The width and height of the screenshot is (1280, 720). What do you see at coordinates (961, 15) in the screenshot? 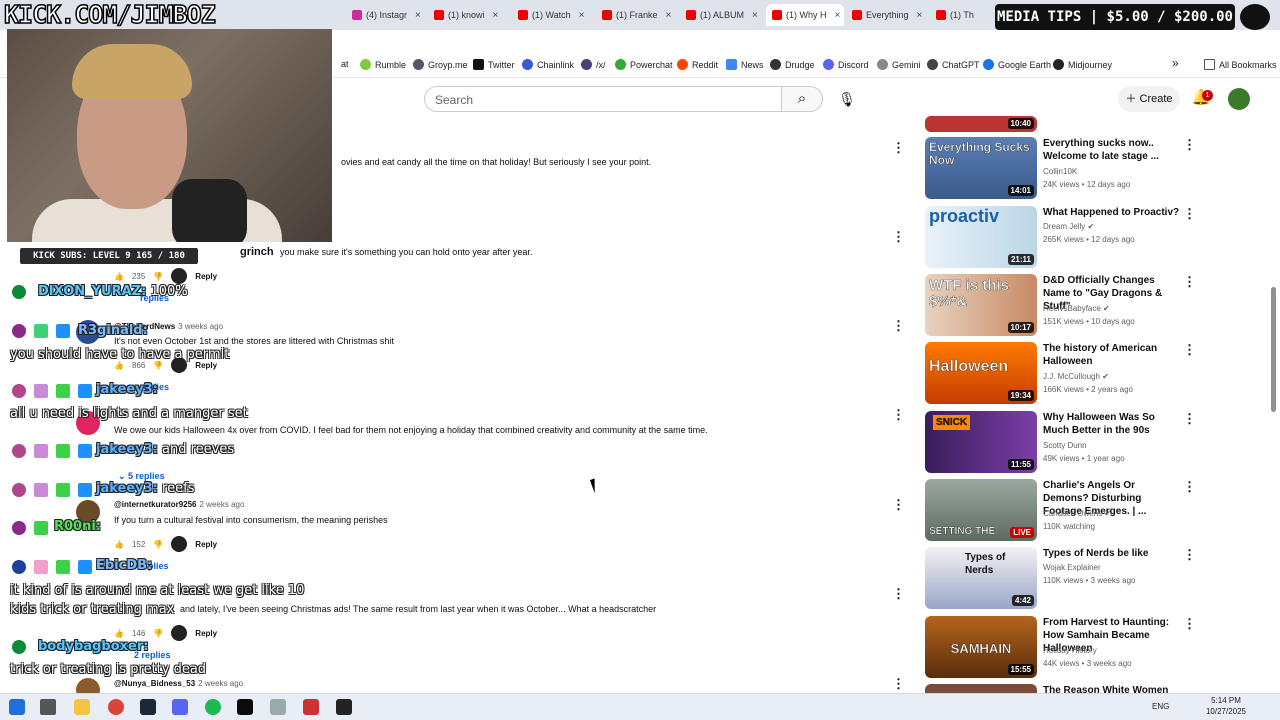
I see `browser-tab: (1) Th` at bounding box center [961, 15].